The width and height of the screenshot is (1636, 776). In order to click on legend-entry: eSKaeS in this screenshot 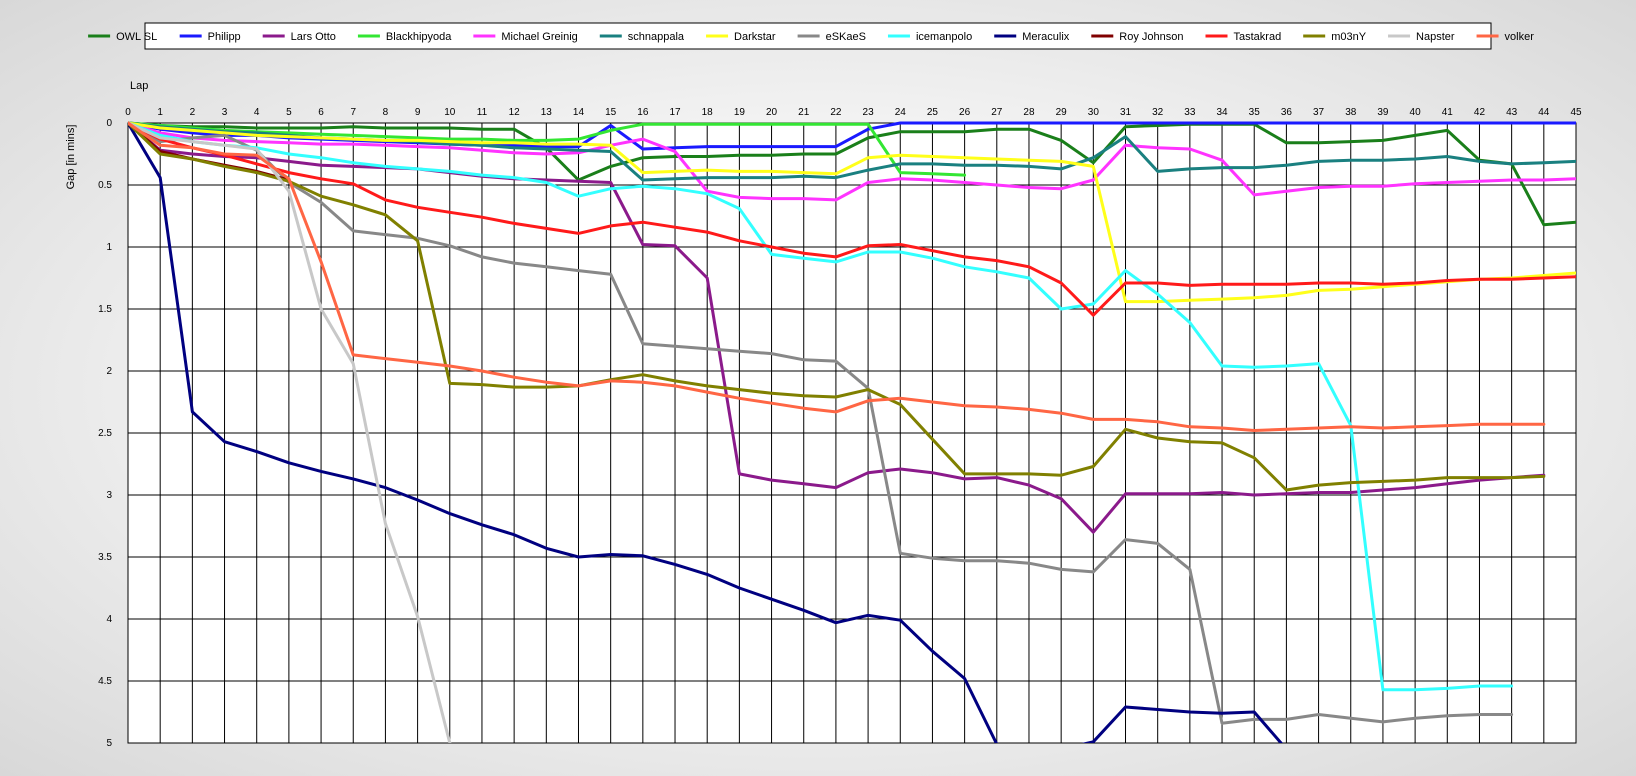, I will do `click(846, 37)`.